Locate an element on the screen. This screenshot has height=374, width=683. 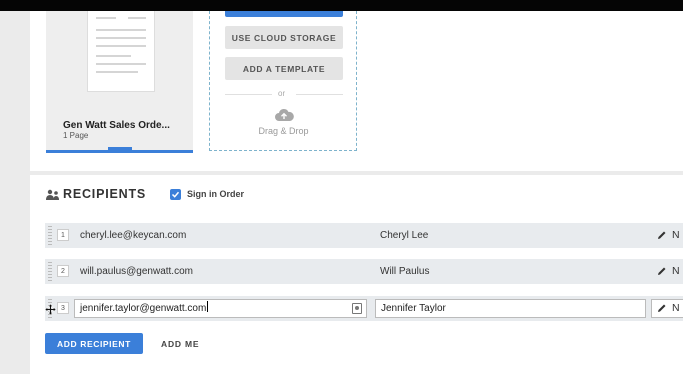
move-cursor-icon is located at coordinates (50, 309).